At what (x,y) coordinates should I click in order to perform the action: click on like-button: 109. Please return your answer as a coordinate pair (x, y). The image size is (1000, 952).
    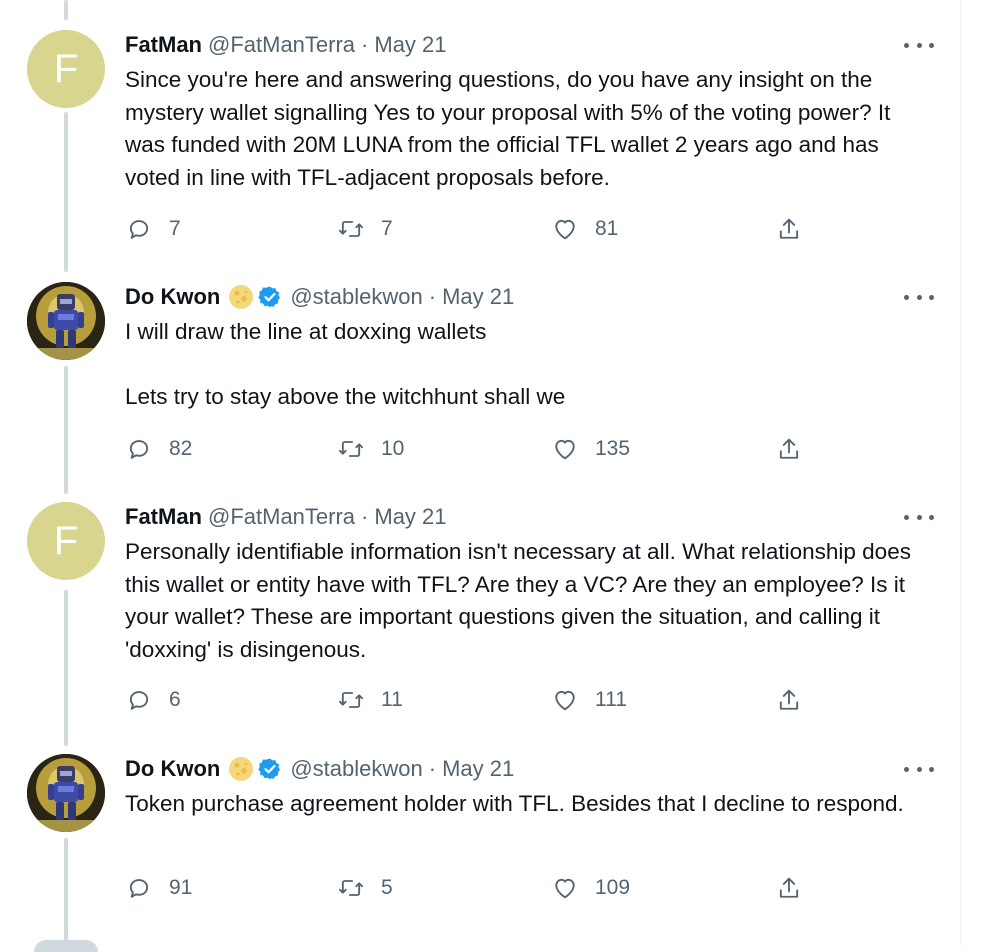
    Looking at the image, I should click on (590, 888).